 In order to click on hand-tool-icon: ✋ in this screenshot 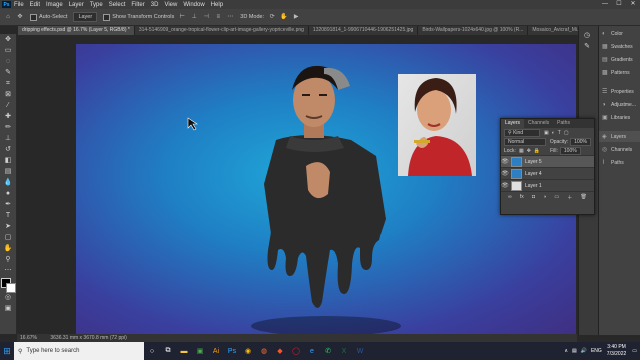, I will do `click(8, 249)`.